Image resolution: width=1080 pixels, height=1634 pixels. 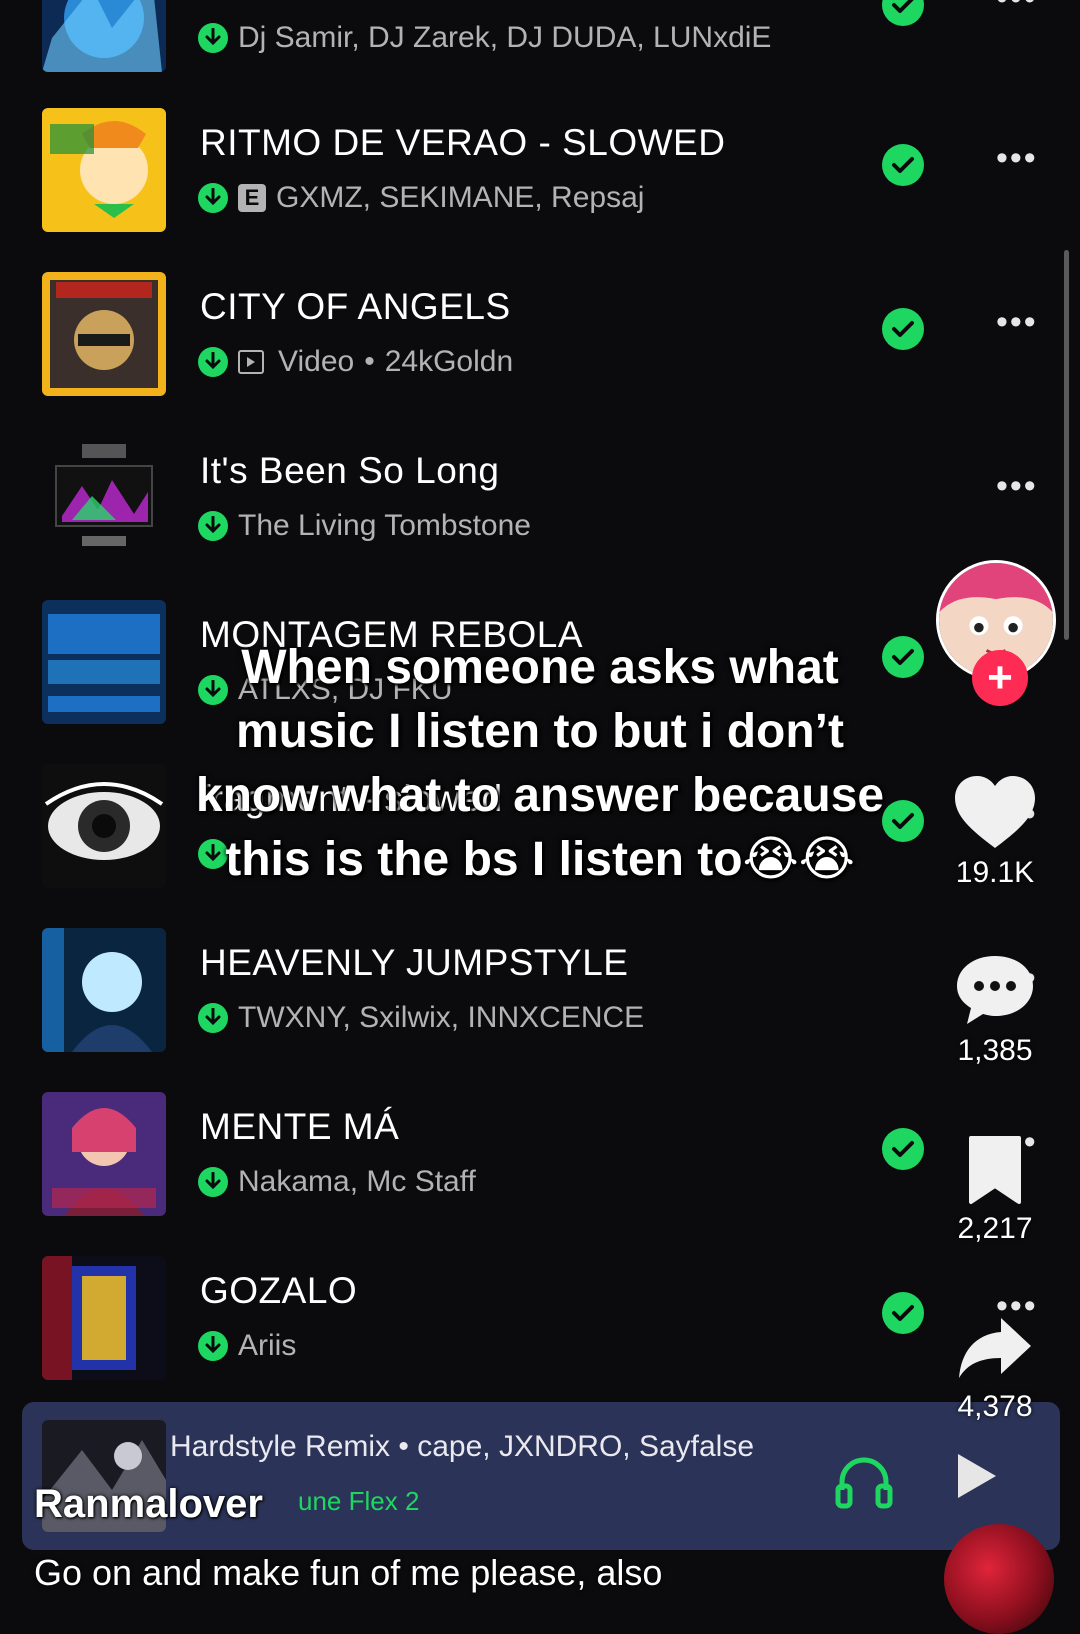 What do you see at coordinates (540, 342) in the screenshot?
I see `list-item: CITY OF ANGELS Video • 24kGoldn •••` at bounding box center [540, 342].